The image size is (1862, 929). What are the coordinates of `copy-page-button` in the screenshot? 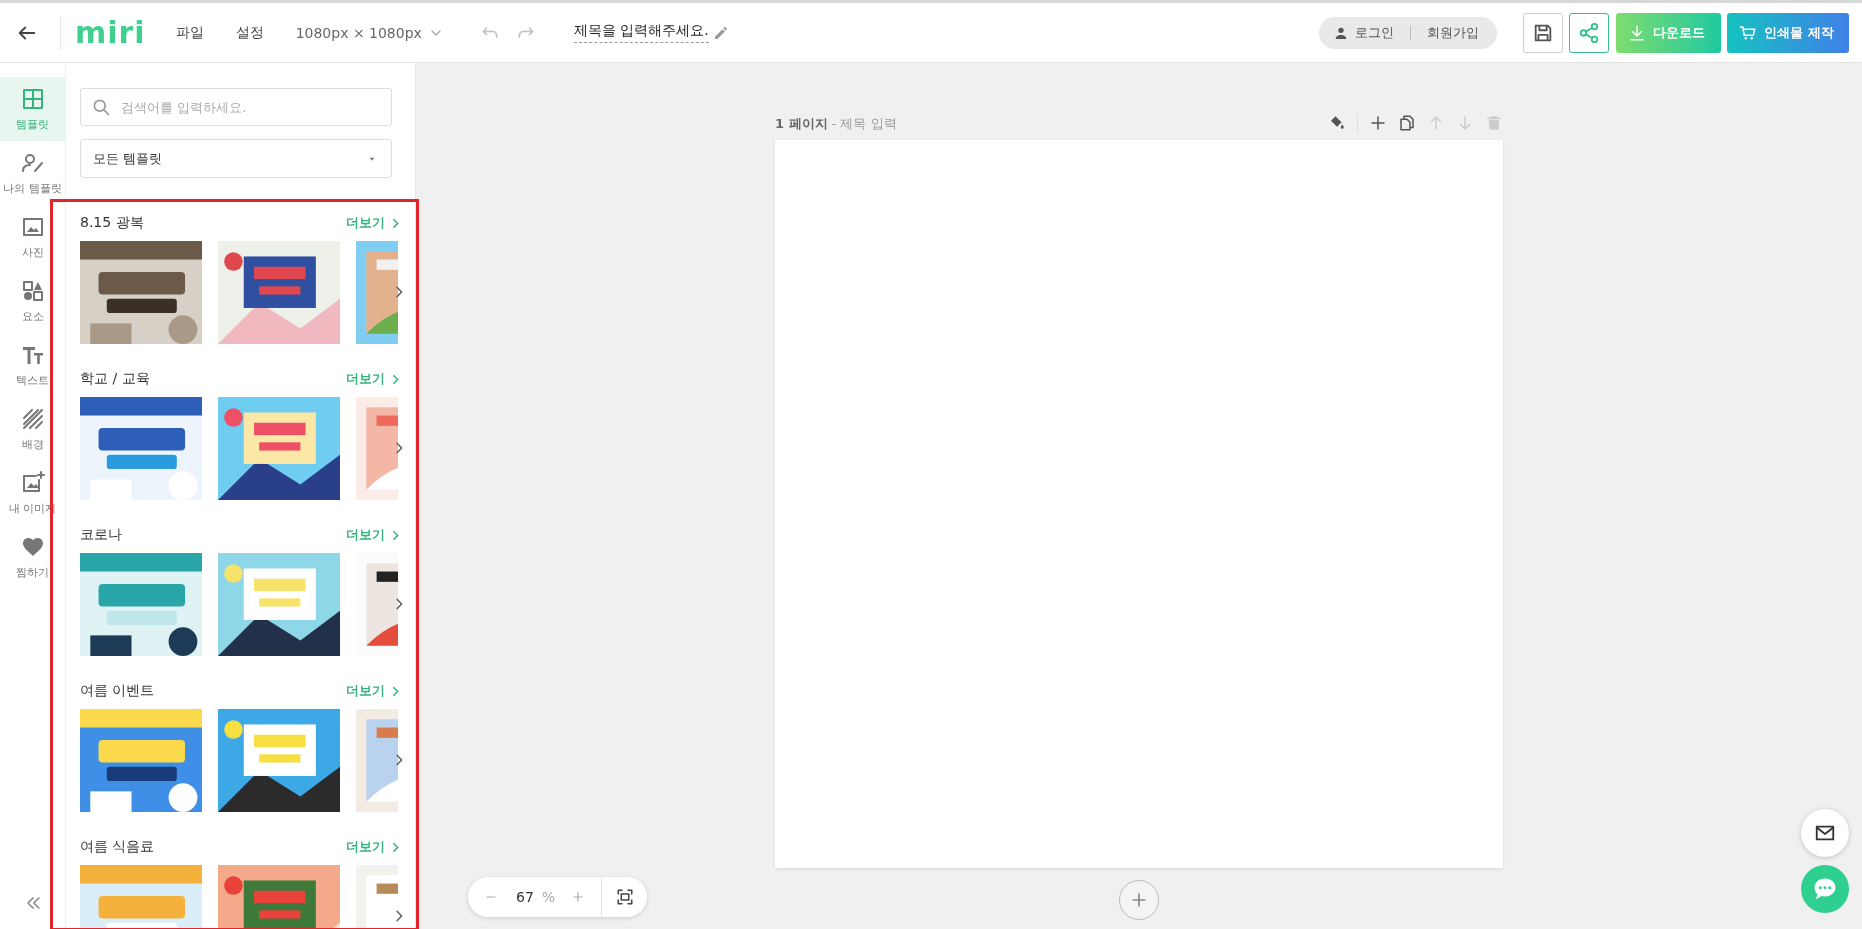 It's located at (1407, 123).